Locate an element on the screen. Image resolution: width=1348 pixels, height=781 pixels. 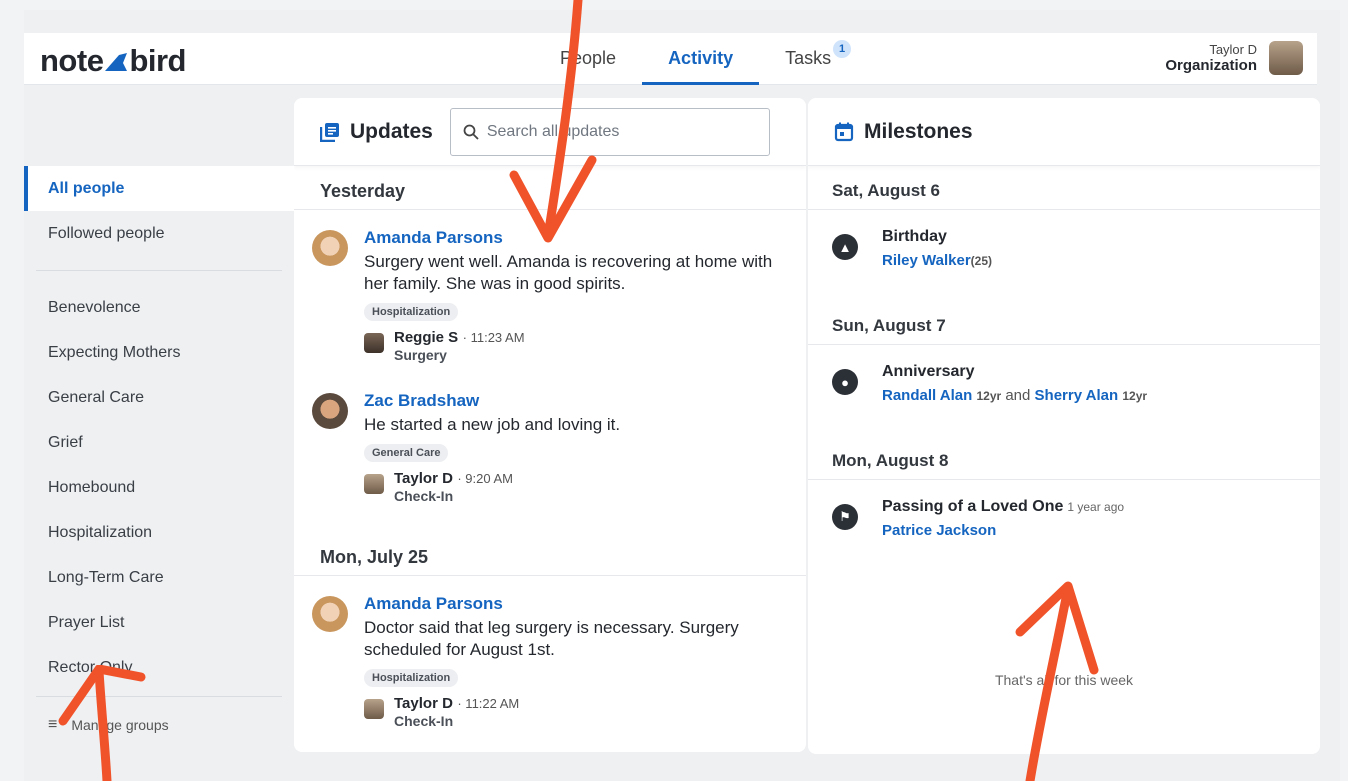
milestone-title: Anniversary is located at coordinates (928, 371).